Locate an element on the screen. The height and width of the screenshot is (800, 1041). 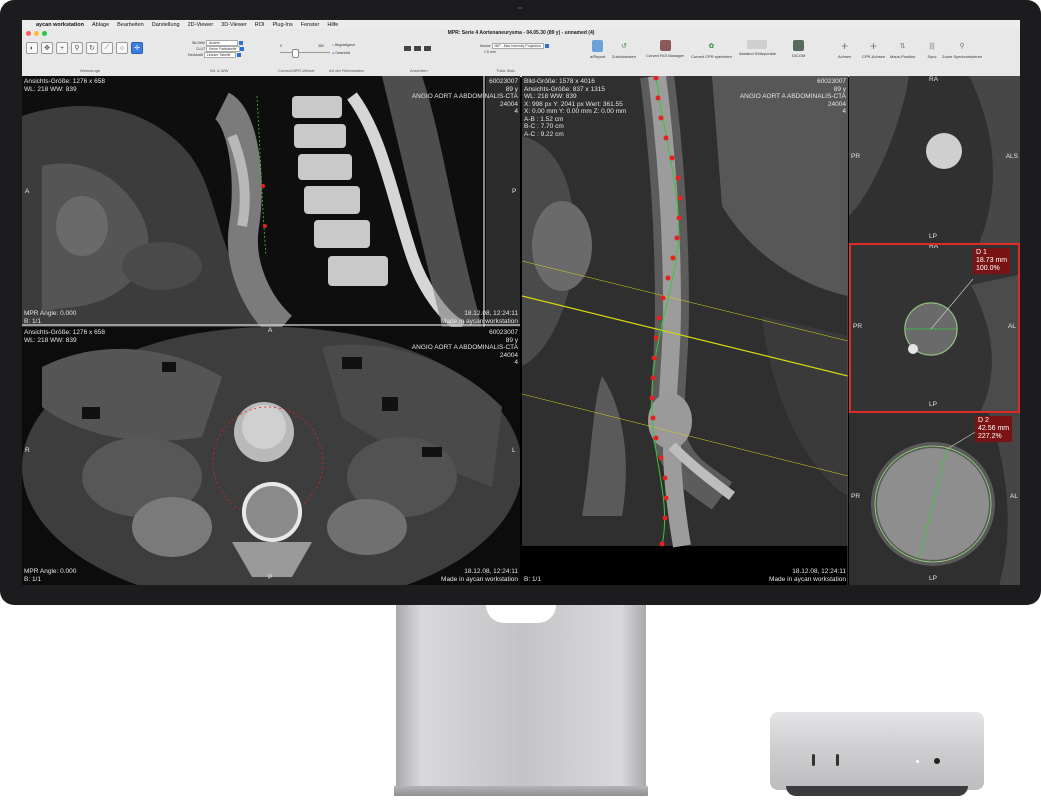
measure-tool-icon: ⟋ is located at coordinates (107, 48).